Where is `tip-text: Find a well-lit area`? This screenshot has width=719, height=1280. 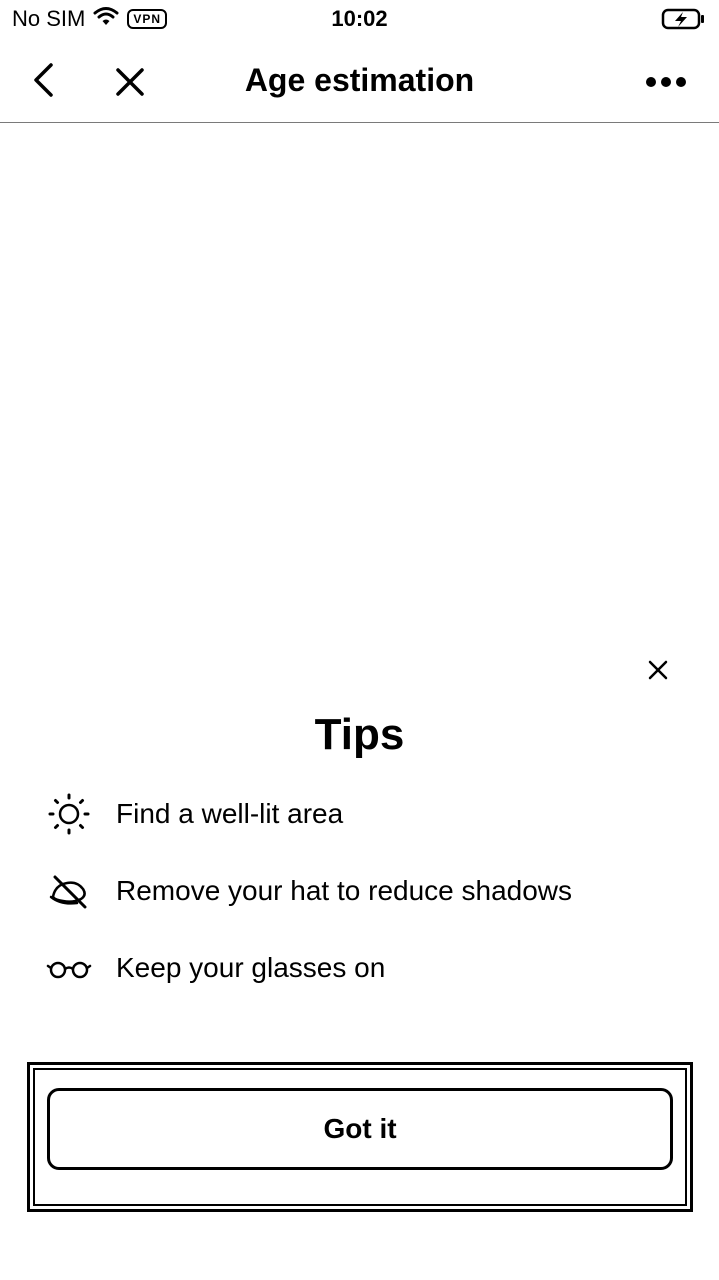
tip-text: Find a well-lit area is located at coordinates (230, 813).